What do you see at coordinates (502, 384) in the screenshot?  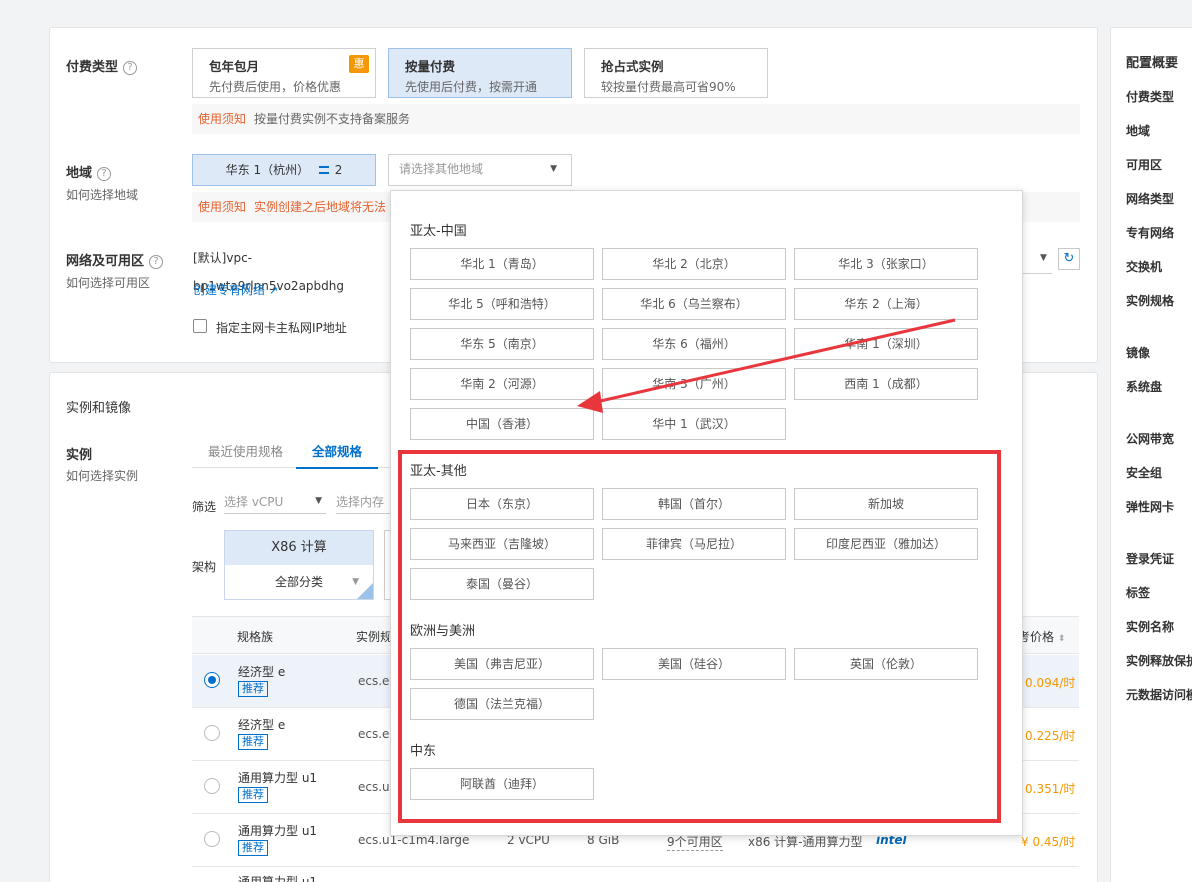 I see `region-option: 华南 2（河源）` at bounding box center [502, 384].